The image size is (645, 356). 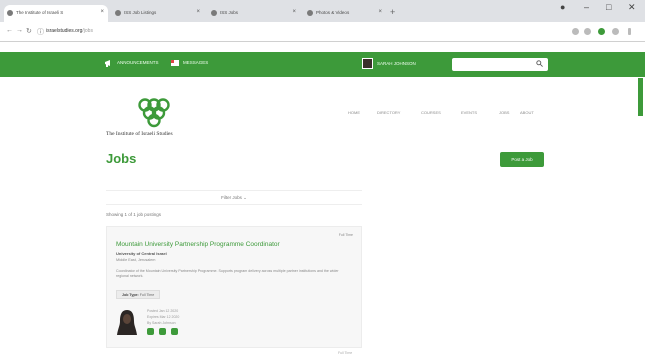 I want to click on reload-icon: ↻, so click(x=29, y=31).